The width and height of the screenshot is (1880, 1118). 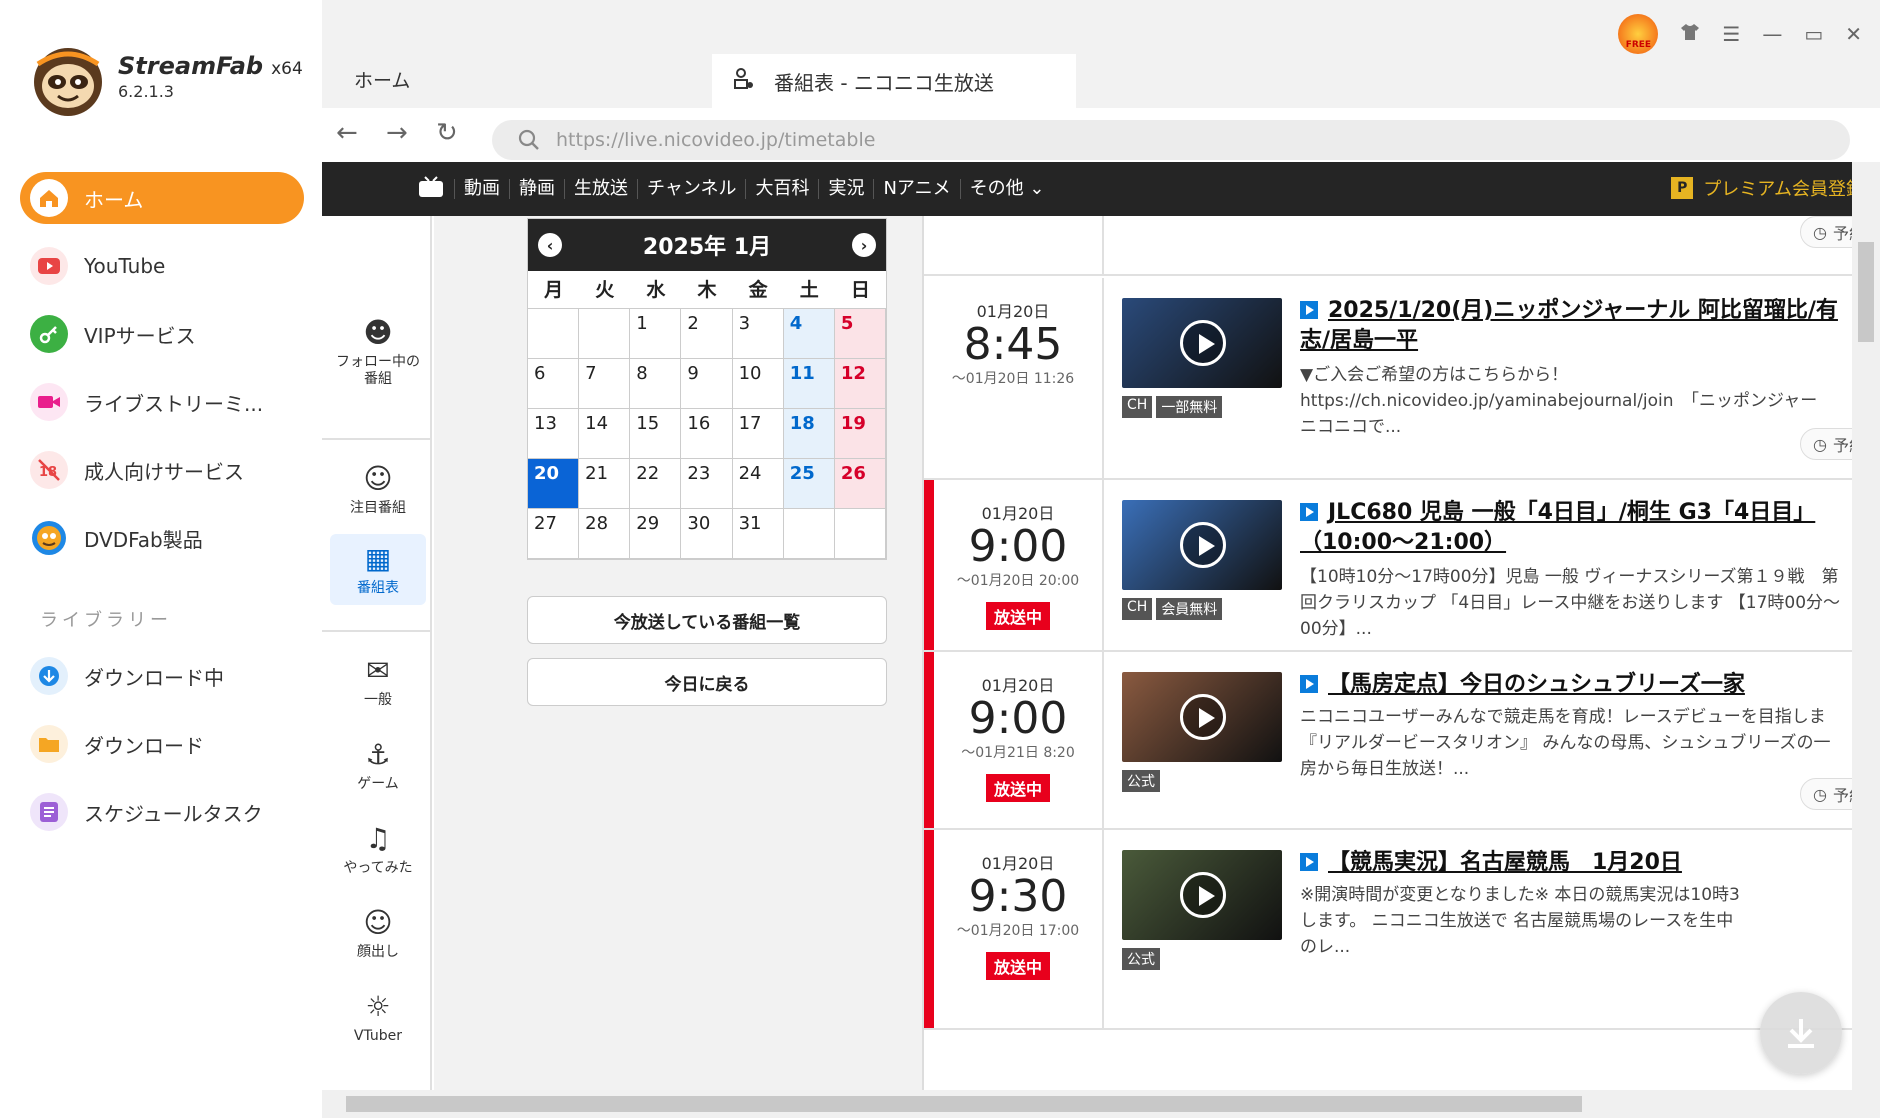 I want to click on sidebar-item-vip: VIPサービス, so click(x=162, y=334).